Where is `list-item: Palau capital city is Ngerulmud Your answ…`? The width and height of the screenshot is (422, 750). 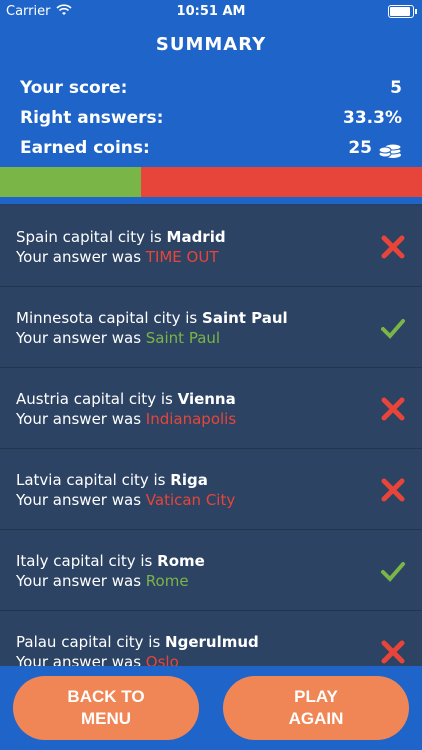
list-item: Palau capital city is Ngerulmud Your answ… is located at coordinates (211, 638).